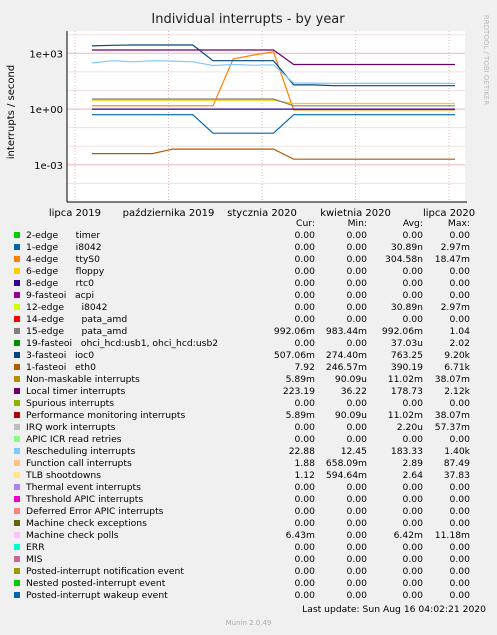 This screenshot has height=635, width=497. I want to click on legend-cur: 1.12, so click(304, 475).